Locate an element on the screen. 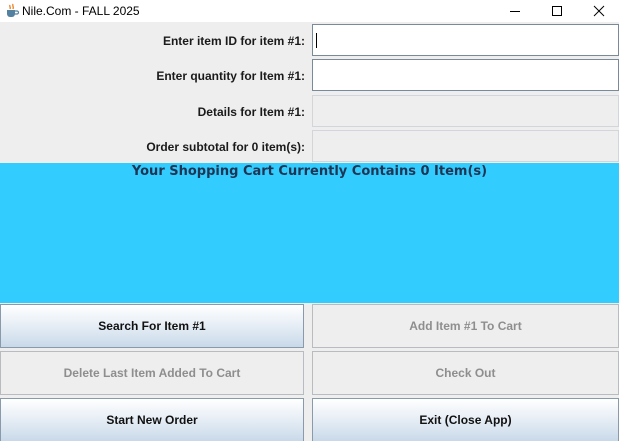 The image size is (619, 441). add-to-cart-button: Add Item #1 To Cart is located at coordinates (465, 326).